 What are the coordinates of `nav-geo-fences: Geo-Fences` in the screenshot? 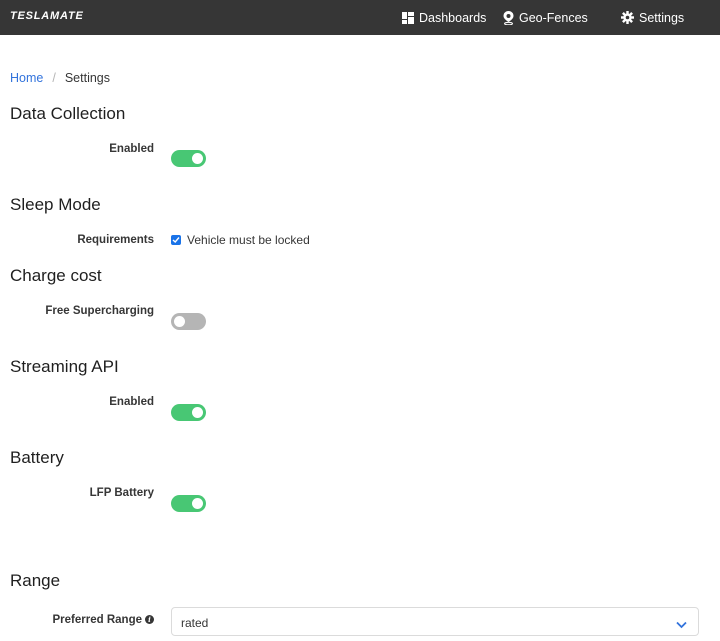 It's located at (545, 17).